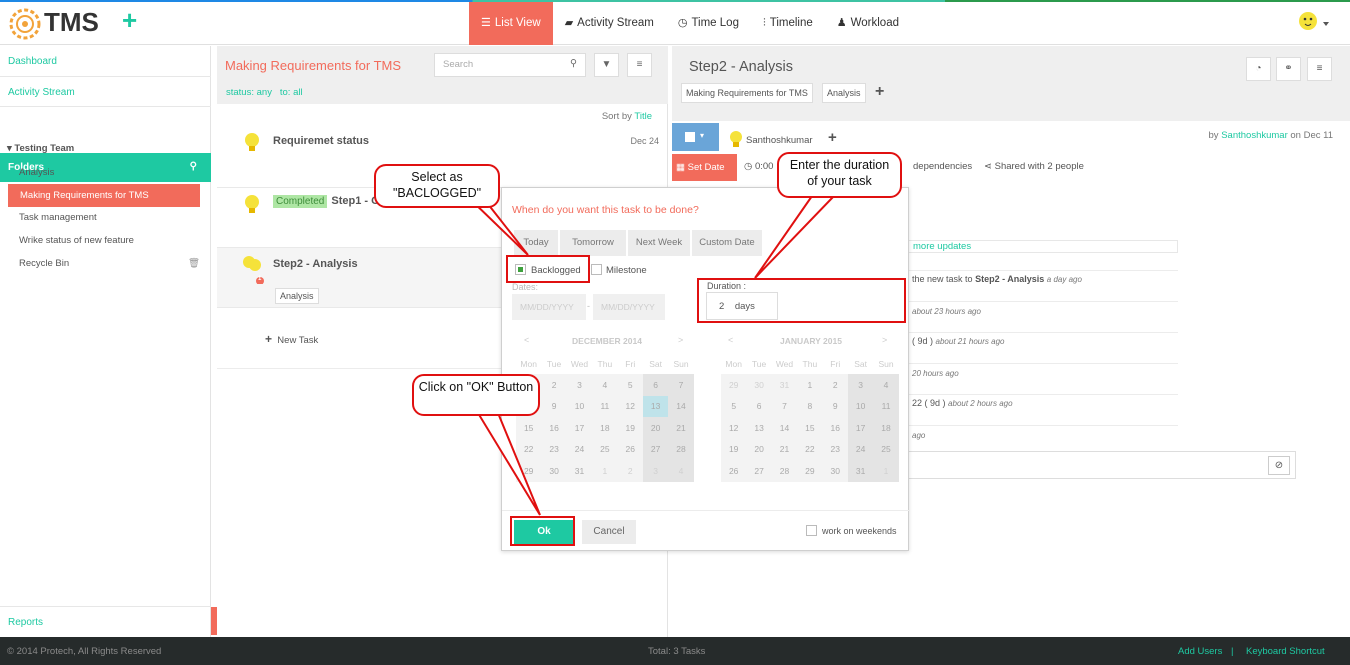 This screenshot has height=665, width=1350. What do you see at coordinates (1200, 651) in the screenshot?
I see `add-users-link: Add Users` at bounding box center [1200, 651].